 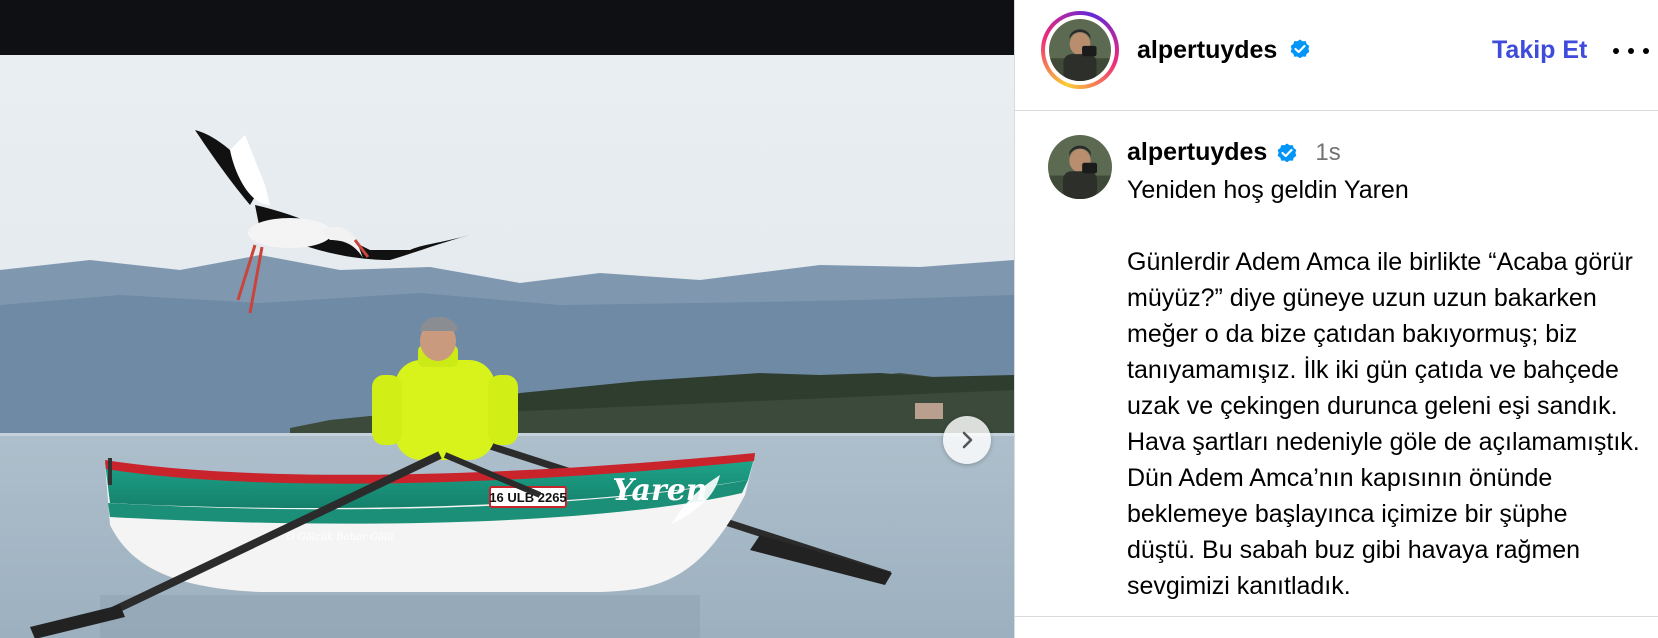 What do you see at coordinates (1336, 55) in the screenshot?
I see `post-header: alpertuydes Takip Et` at bounding box center [1336, 55].